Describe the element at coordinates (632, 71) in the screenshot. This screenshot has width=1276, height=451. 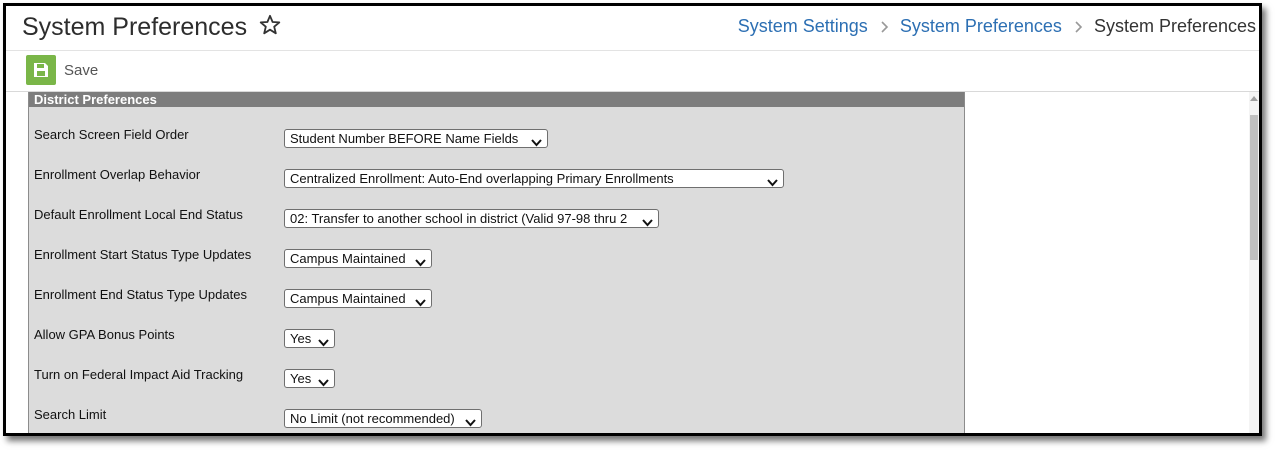
I see `action-toolbar: Save` at that location.